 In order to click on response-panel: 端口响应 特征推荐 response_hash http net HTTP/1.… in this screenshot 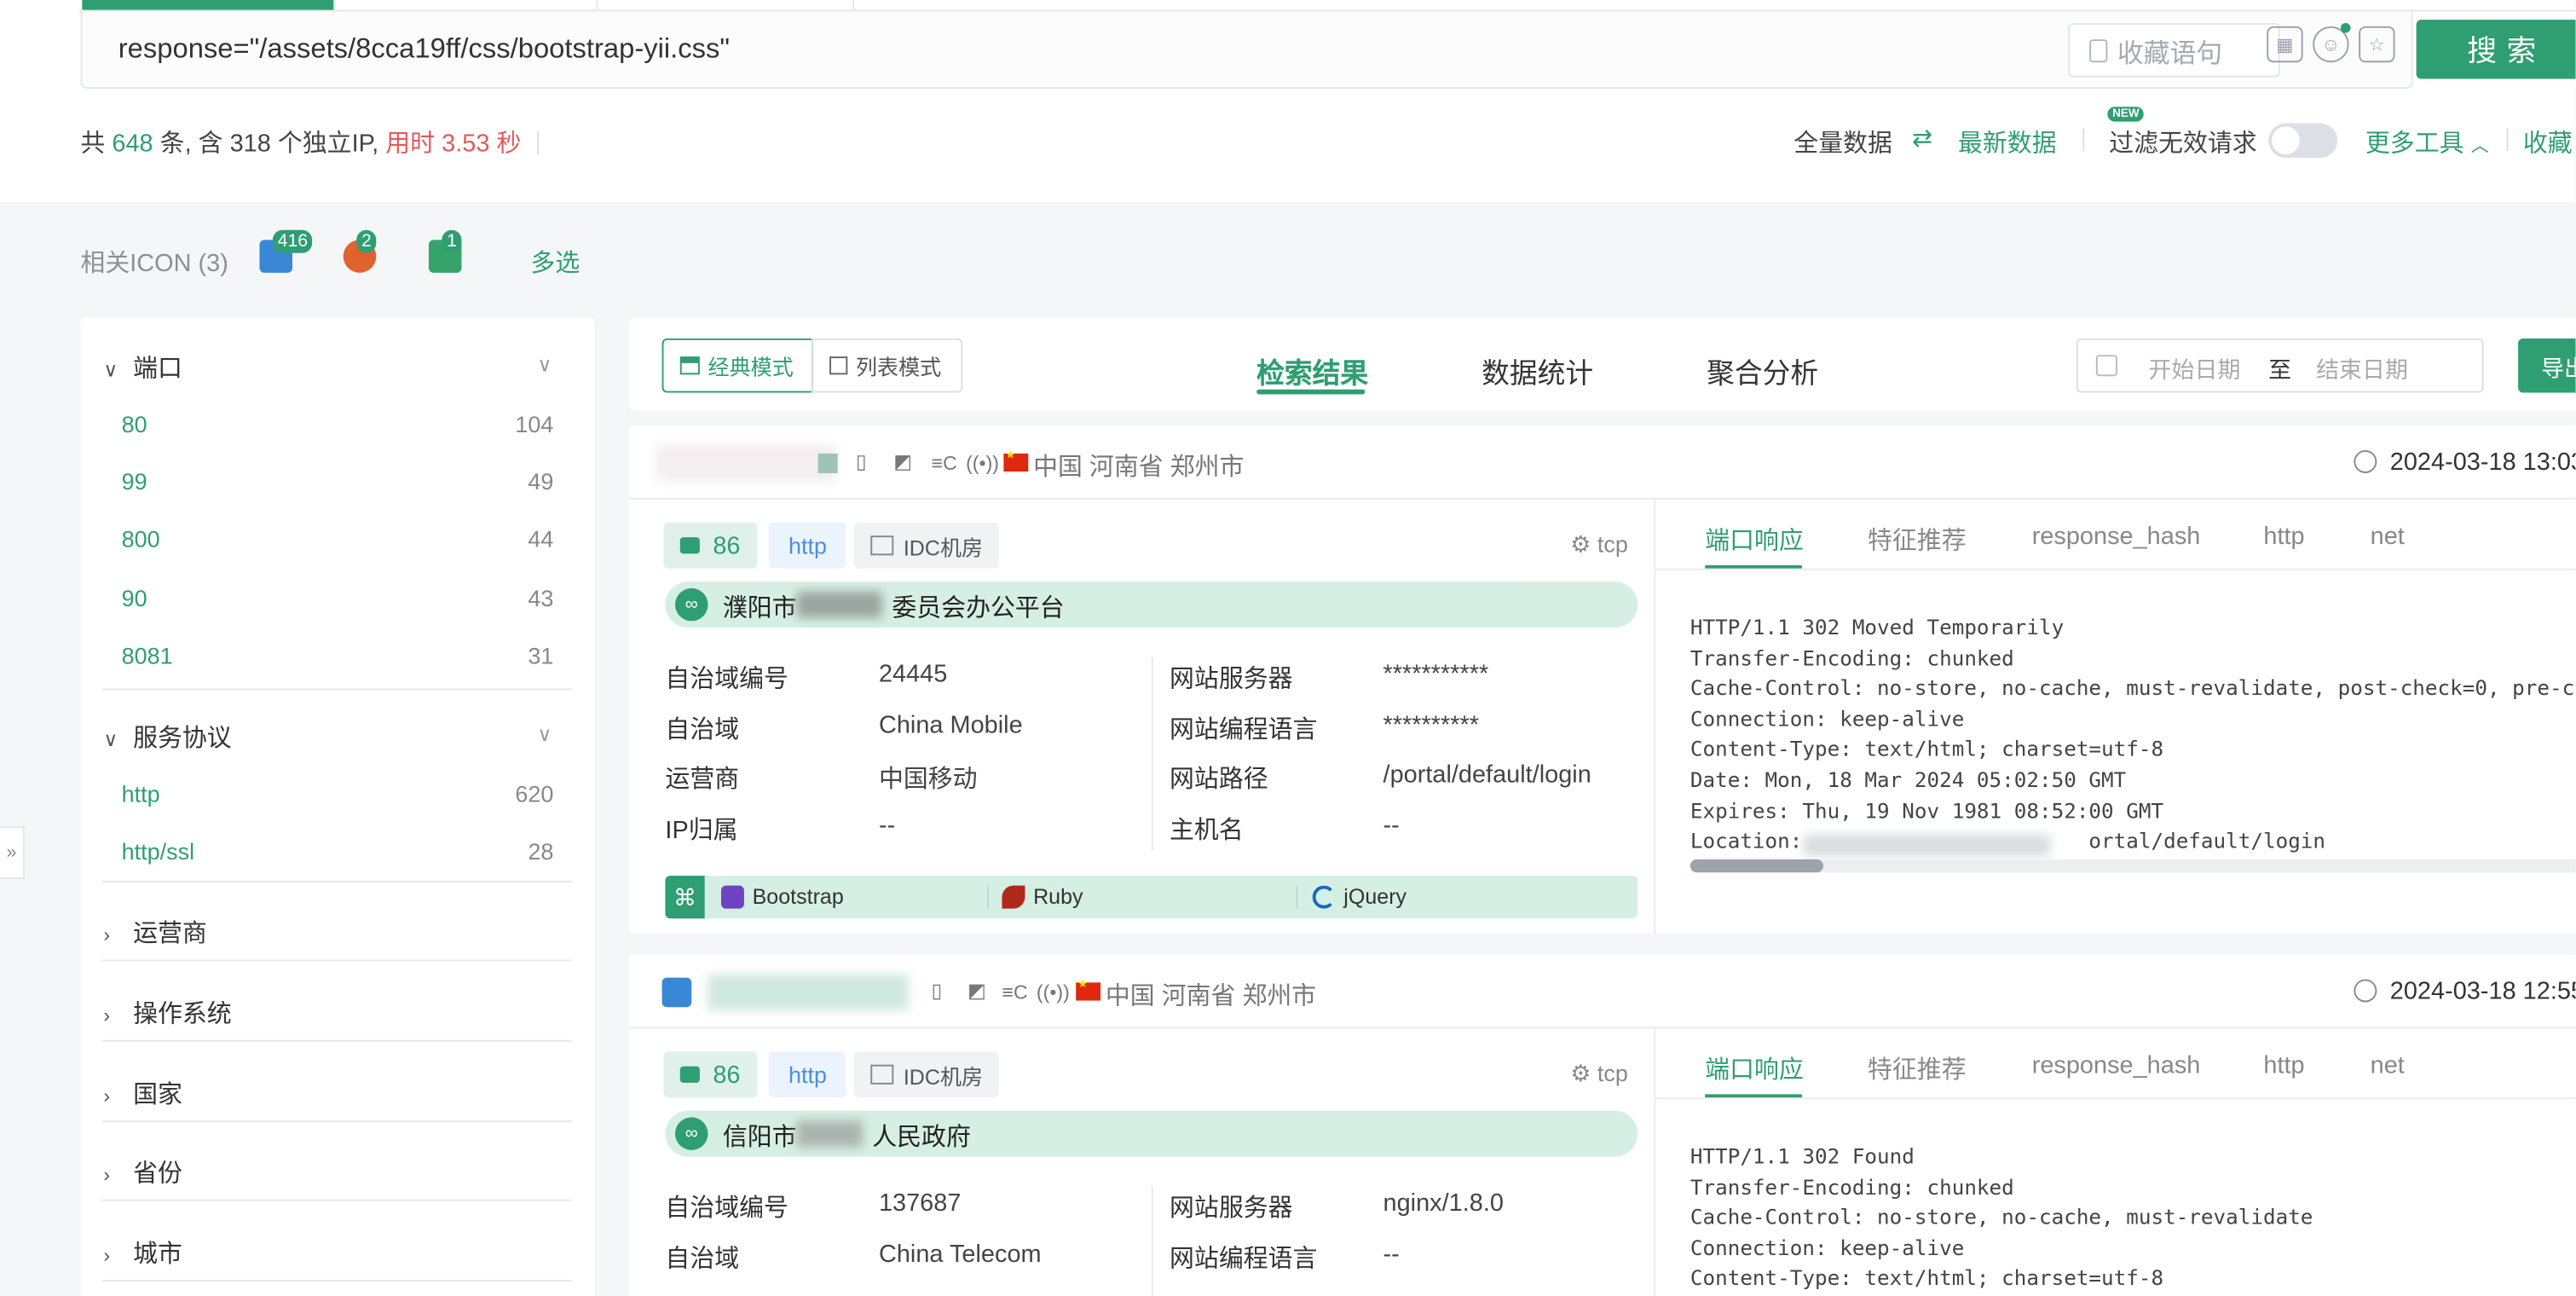, I will do `click(2115, 717)`.